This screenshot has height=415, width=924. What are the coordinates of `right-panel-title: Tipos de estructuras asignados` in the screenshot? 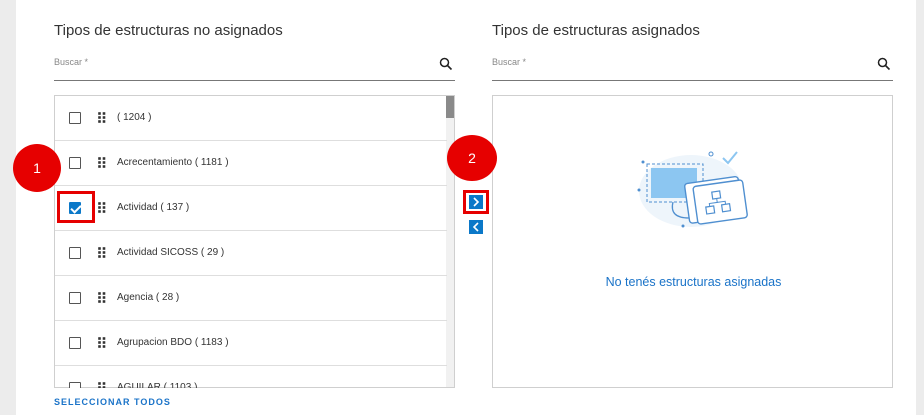 It's located at (596, 30).